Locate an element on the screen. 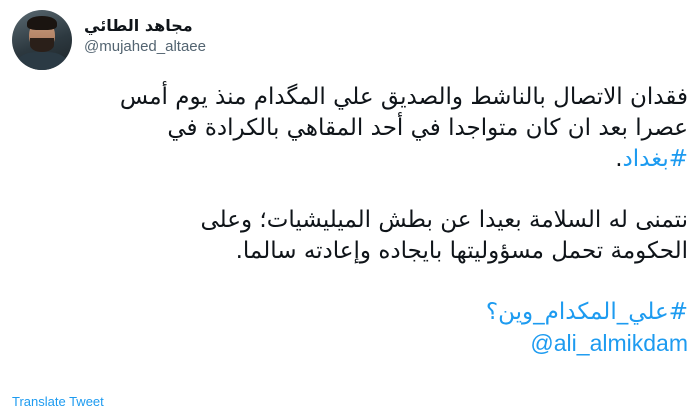 The width and height of the screenshot is (700, 414). translate-tweet-link: Translate Tweet is located at coordinates (58, 402).